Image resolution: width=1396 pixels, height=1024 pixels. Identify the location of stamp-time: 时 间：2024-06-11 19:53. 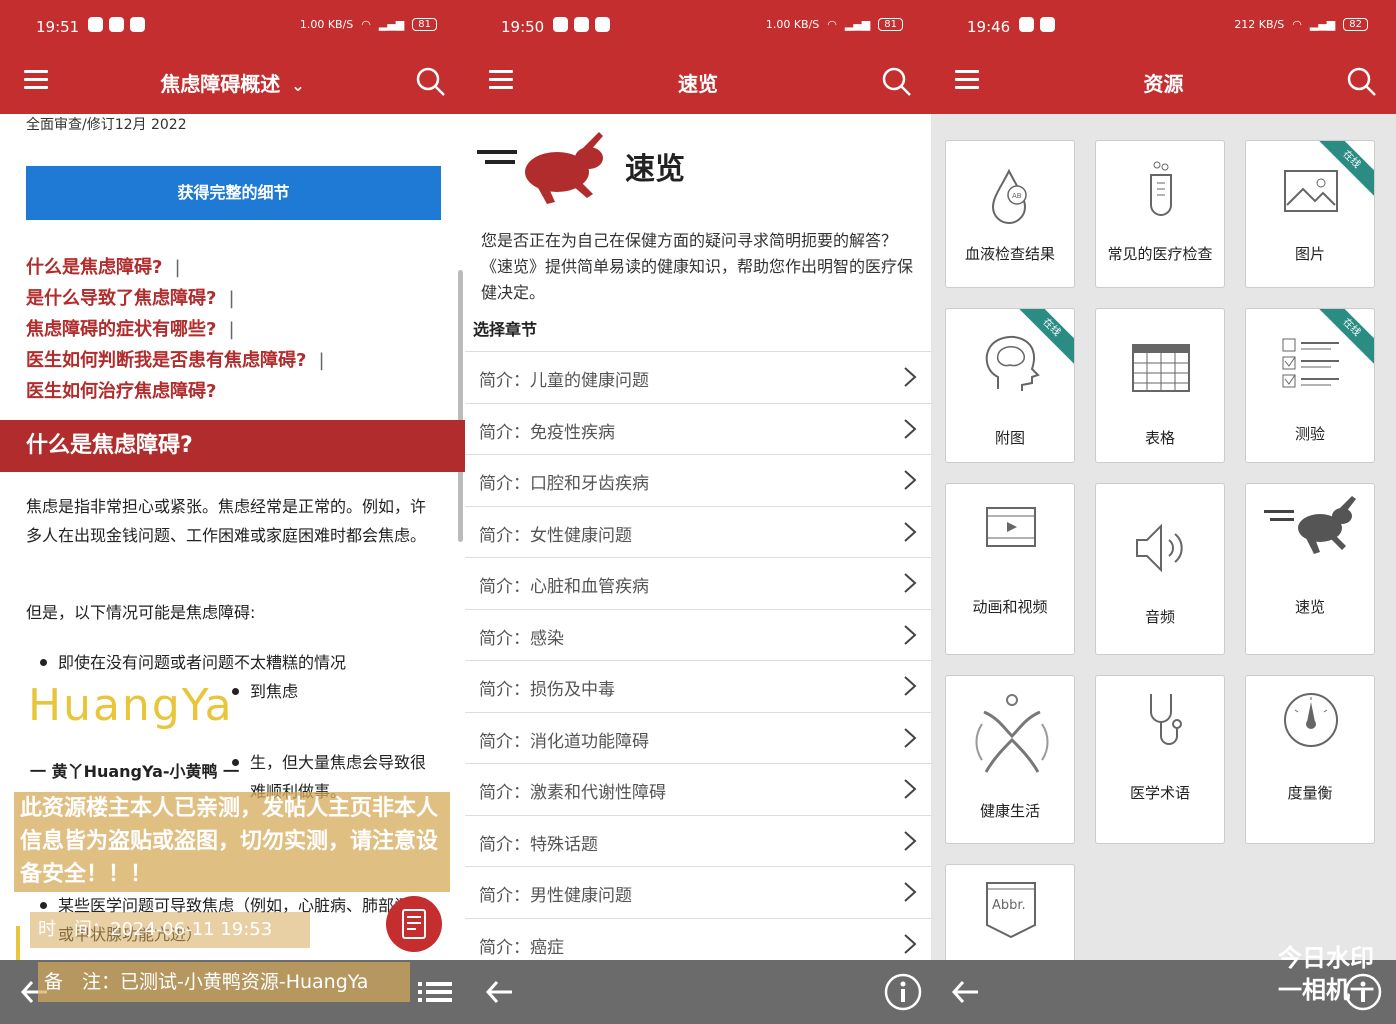
(170, 930).